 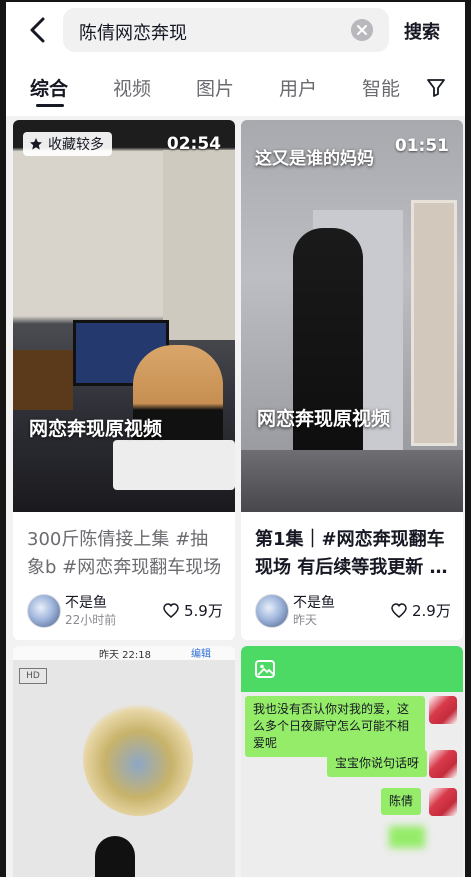 I want to click on floor, so click(x=352, y=481).